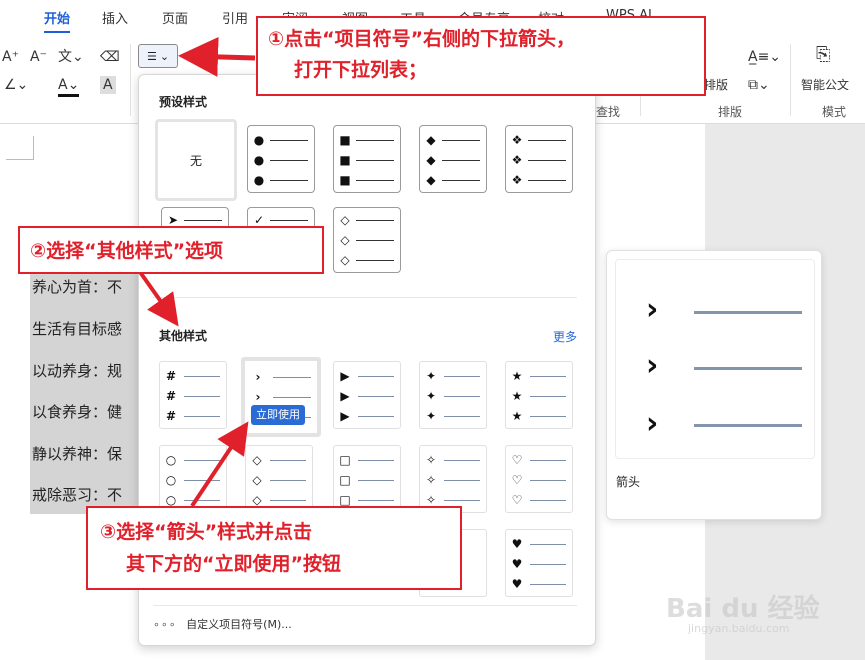  Describe the element at coordinates (481, 56) in the screenshot. I see `annotation-step1: ①点击“项目符号”右侧的下拉箭头， 打开下拉列表；` at that location.